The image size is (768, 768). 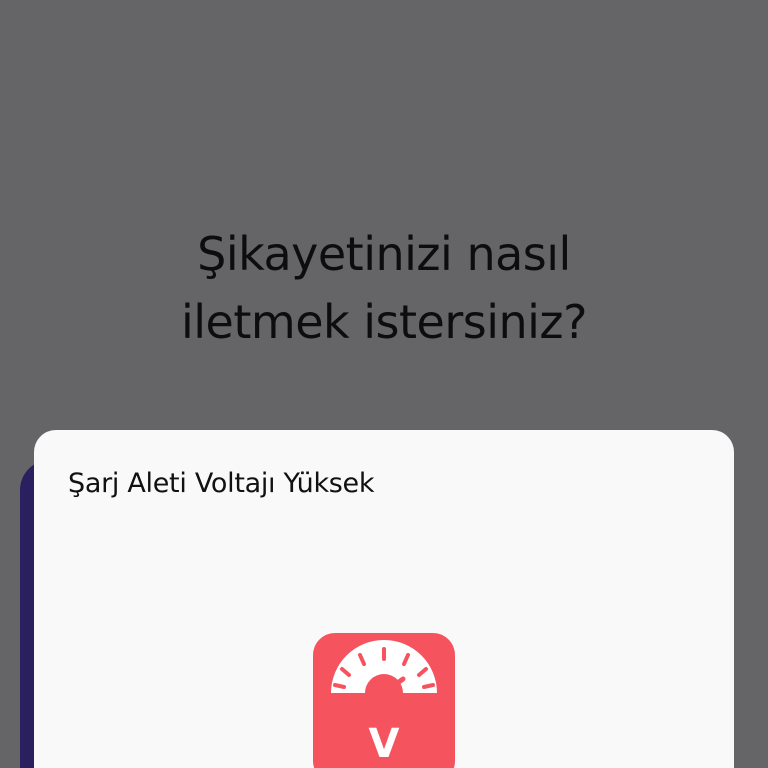 What do you see at coordinates (221, 483) in the screenshot?
I see `sheet-title: Şarj Aleti Voltajı Yüksek` at bounding box center [221, 483].